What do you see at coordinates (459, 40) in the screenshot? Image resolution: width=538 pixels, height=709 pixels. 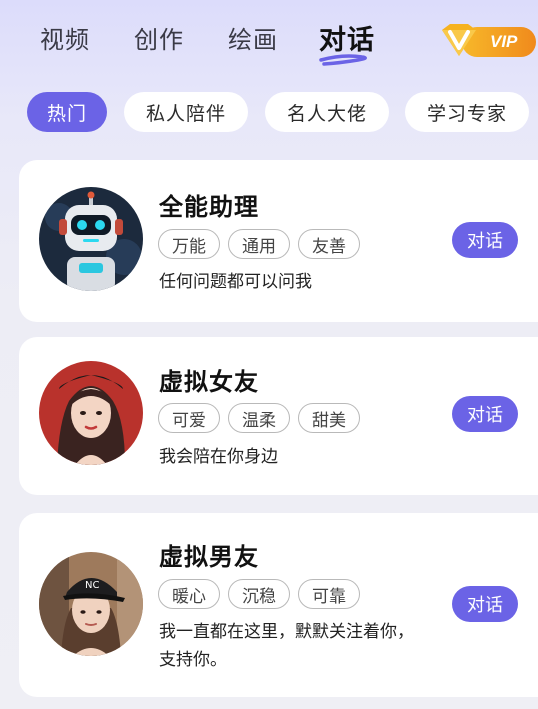 I see `vip-crown-icon` at bounding box center [459, 40].